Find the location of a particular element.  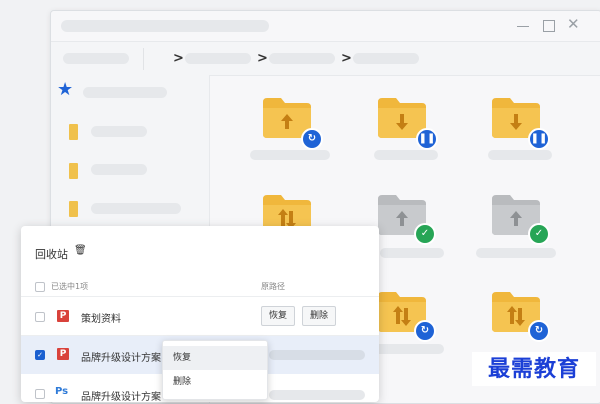

restore-button: 恢复 is located at coordinates (278, 316).